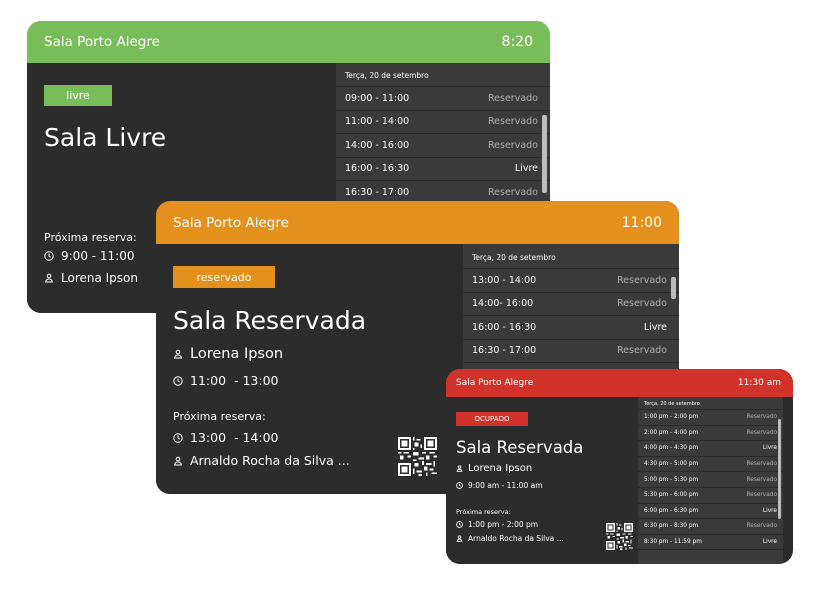 The width and height of the screenshot is (813, 604). What do you see at coordinates (417, 222) in the screenshot?
I see `panel-header: Sala Porto Alegre 11:00` at bounding box center [417, 222].